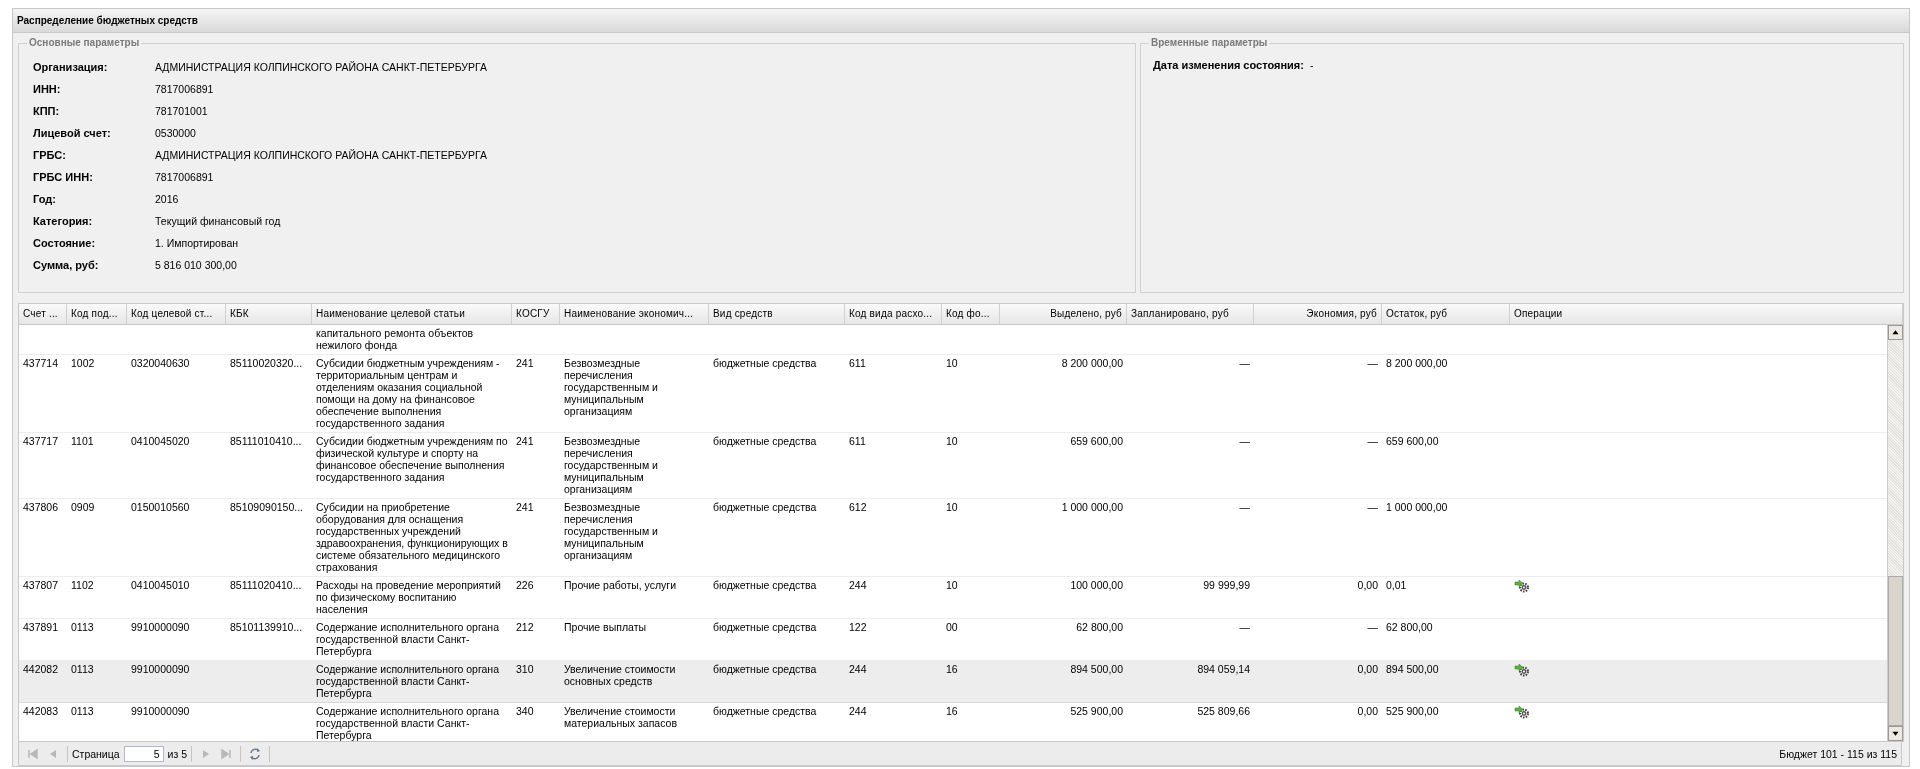  What do you see at coordinates (525, 363) in the screenshot?
I see `table-cell: 241` at bounding box center [525, 363].